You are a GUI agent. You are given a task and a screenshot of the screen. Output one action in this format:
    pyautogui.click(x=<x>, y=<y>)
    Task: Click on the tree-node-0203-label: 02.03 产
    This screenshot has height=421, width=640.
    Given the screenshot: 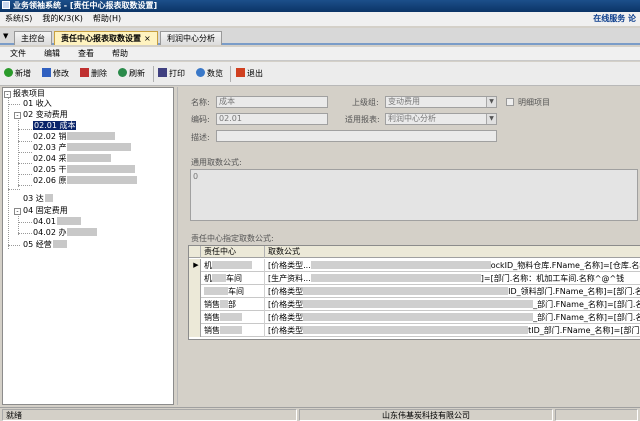 What is the action you would take?
    pyautogui.click(x=50, y=147)
    